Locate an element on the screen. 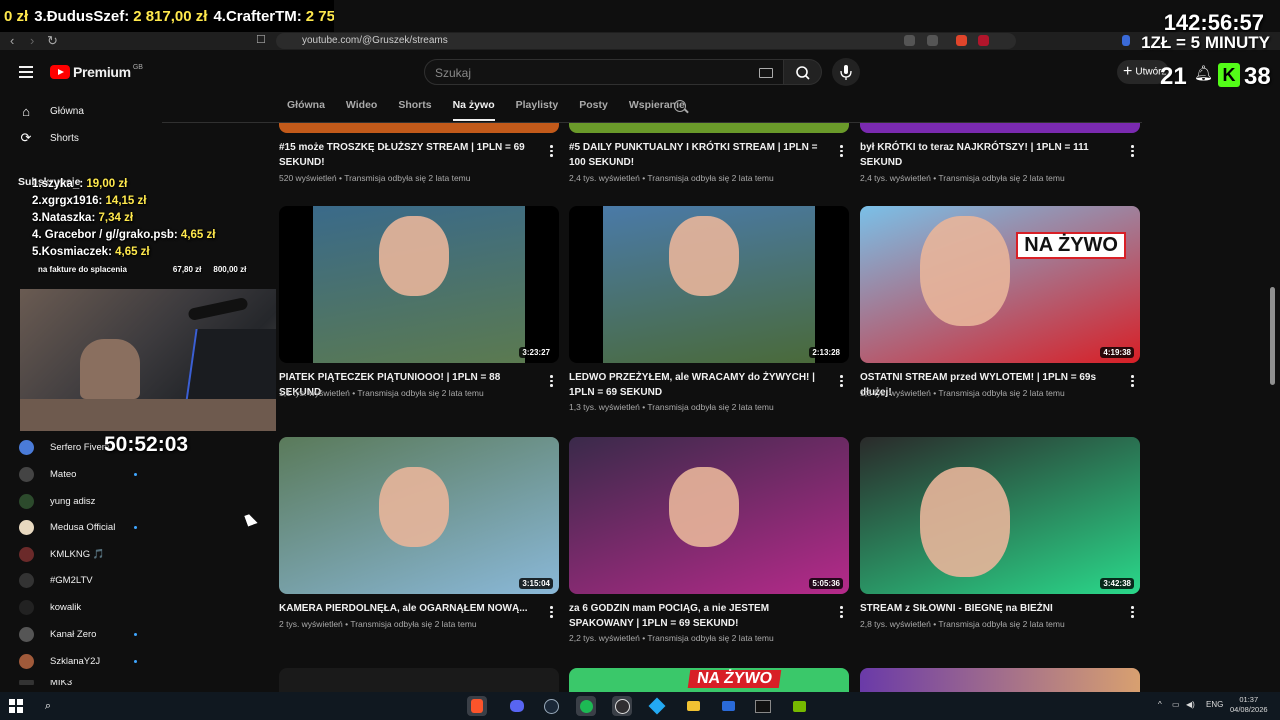 This screenshot has width=1280, height=720. extension-icon is located at coordinates (1126, 40).